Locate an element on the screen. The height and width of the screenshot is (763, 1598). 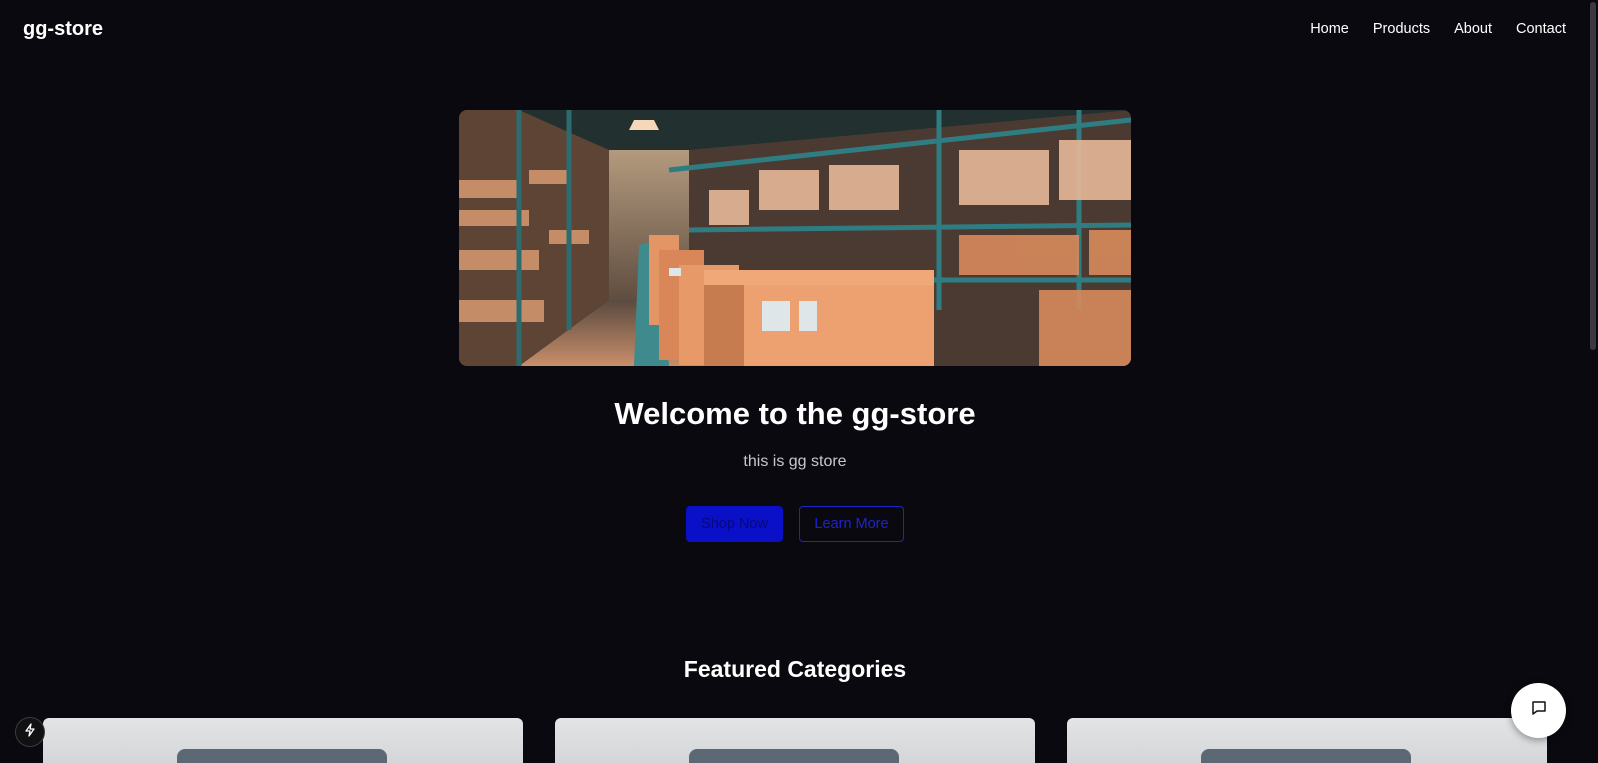
hero-subtitle: this is gg store is located at coordinates (795, 461).